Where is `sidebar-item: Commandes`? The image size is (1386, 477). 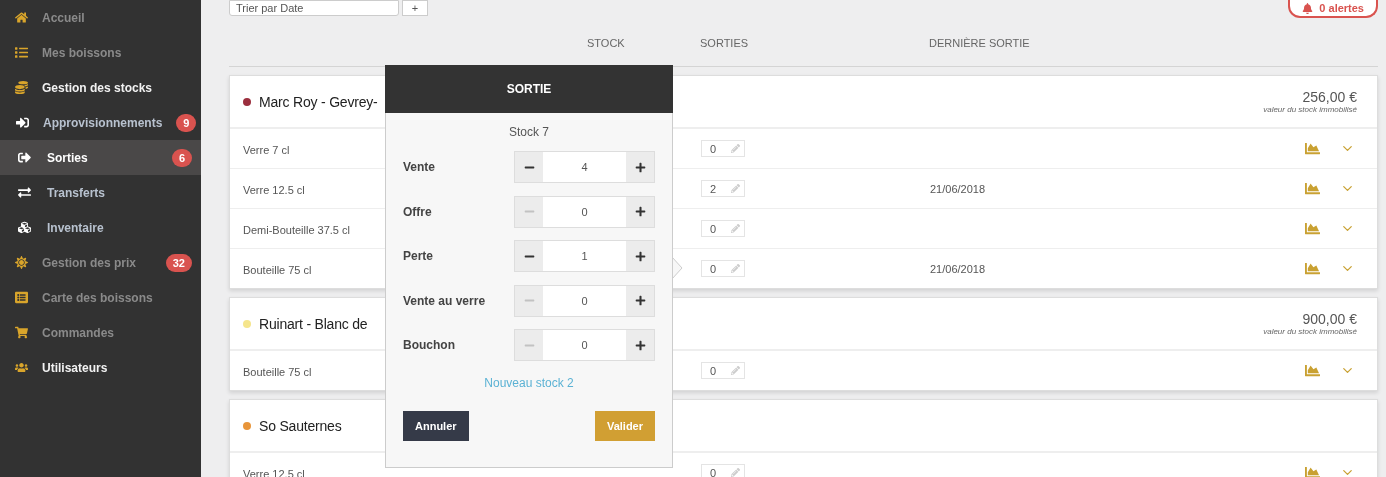 sidebar-item: Commandes is located at coordinates (100, 332).